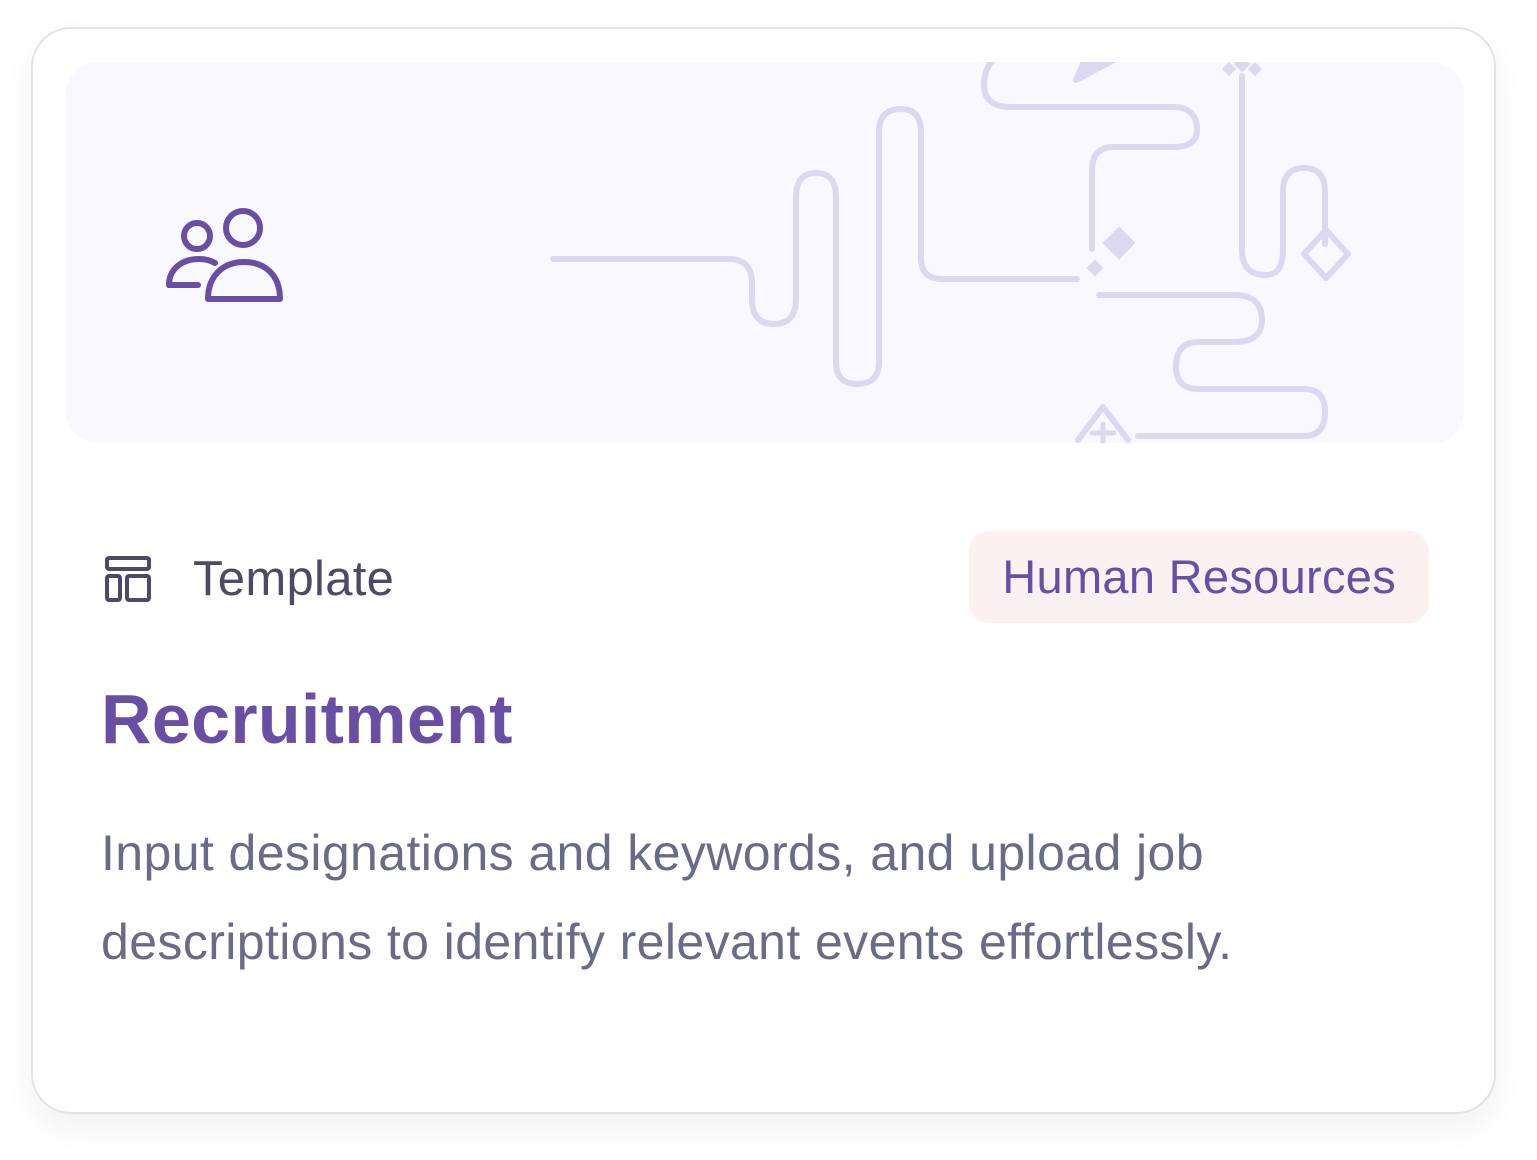 The height and width of the screenshot is (1160, 1537). What do you see at coordinates (1199, 577) in the screenshot?
I see `category-tag: Human Resources` at bounding box center [1199, 577].